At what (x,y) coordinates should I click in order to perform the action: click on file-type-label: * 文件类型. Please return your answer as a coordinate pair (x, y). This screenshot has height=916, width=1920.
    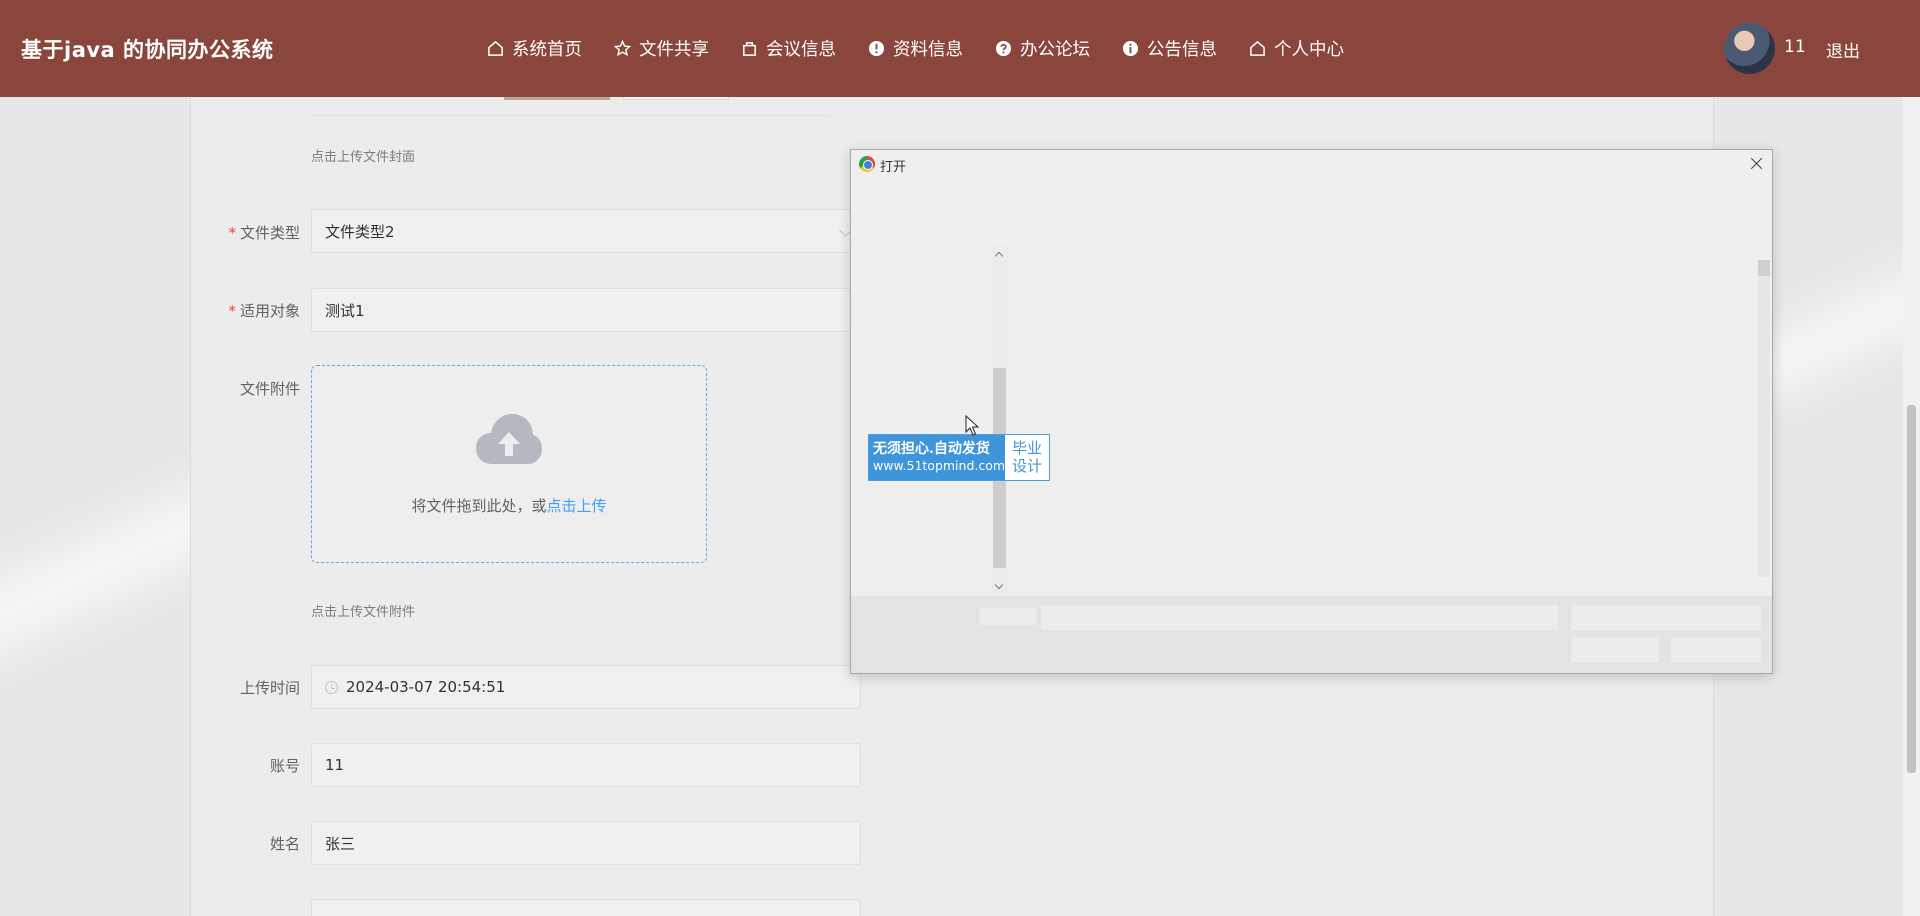
    Looking at the image, I should click on (264, 233).